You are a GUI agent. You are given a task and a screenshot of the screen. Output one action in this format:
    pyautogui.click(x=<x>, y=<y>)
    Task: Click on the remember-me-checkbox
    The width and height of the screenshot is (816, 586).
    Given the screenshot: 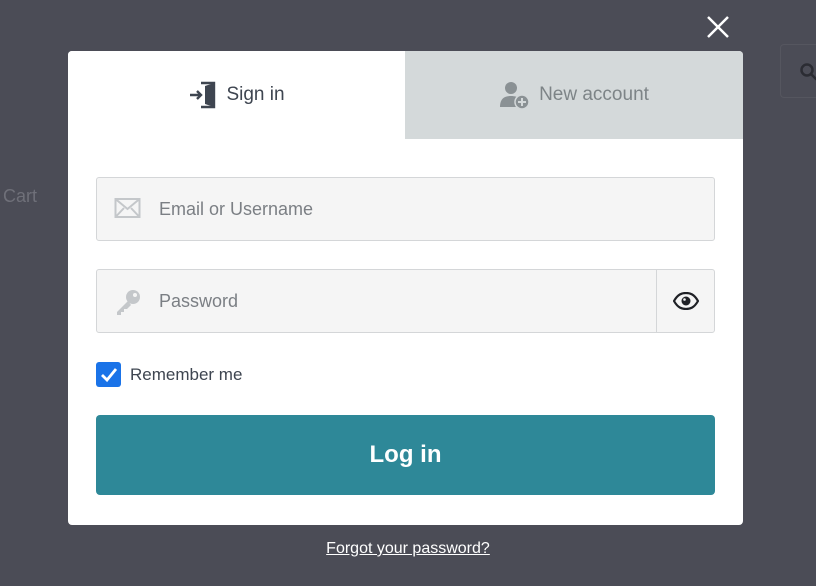 What is the action you would take?
    pyautogui.click(x=108, y=374)
    